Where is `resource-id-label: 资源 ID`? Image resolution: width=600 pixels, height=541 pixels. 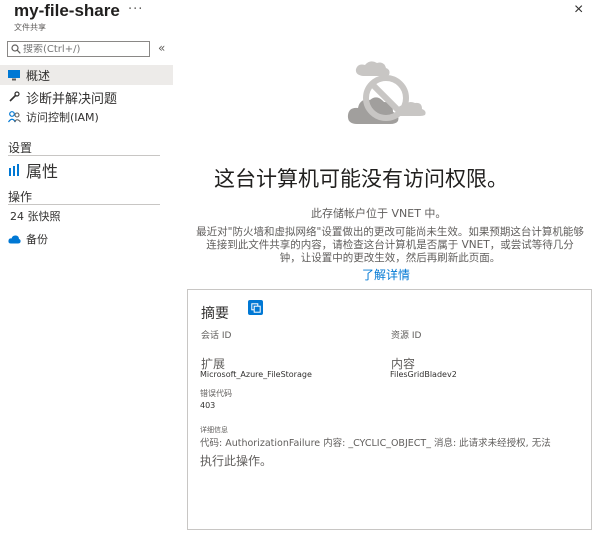 resource-id-label: 资源 ID is located at coordinates (406, 336).